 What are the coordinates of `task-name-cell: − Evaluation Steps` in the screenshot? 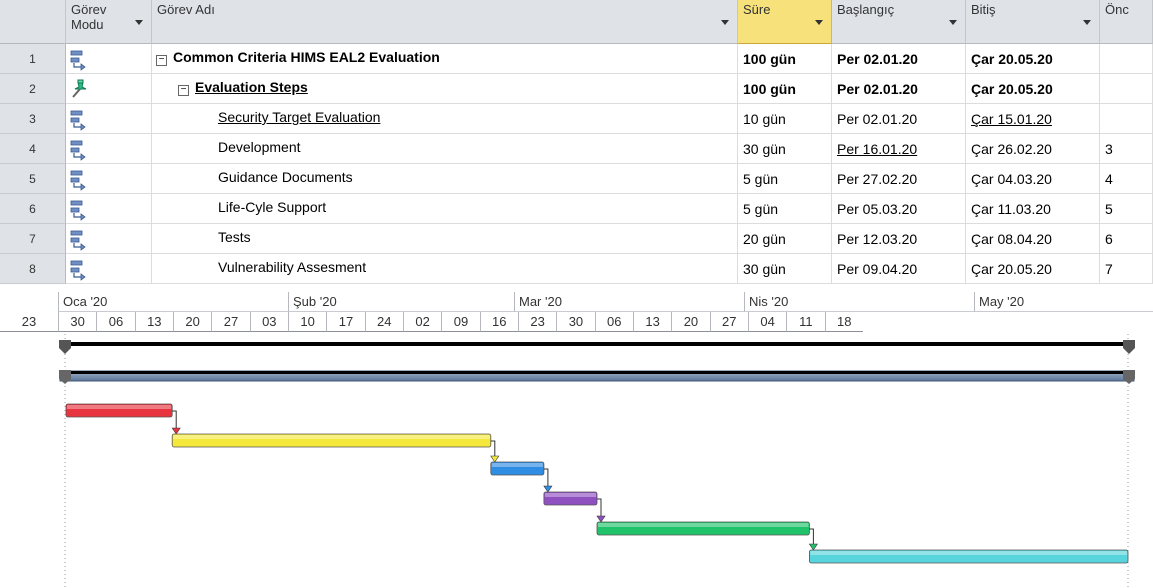 It's located at (445, 89).